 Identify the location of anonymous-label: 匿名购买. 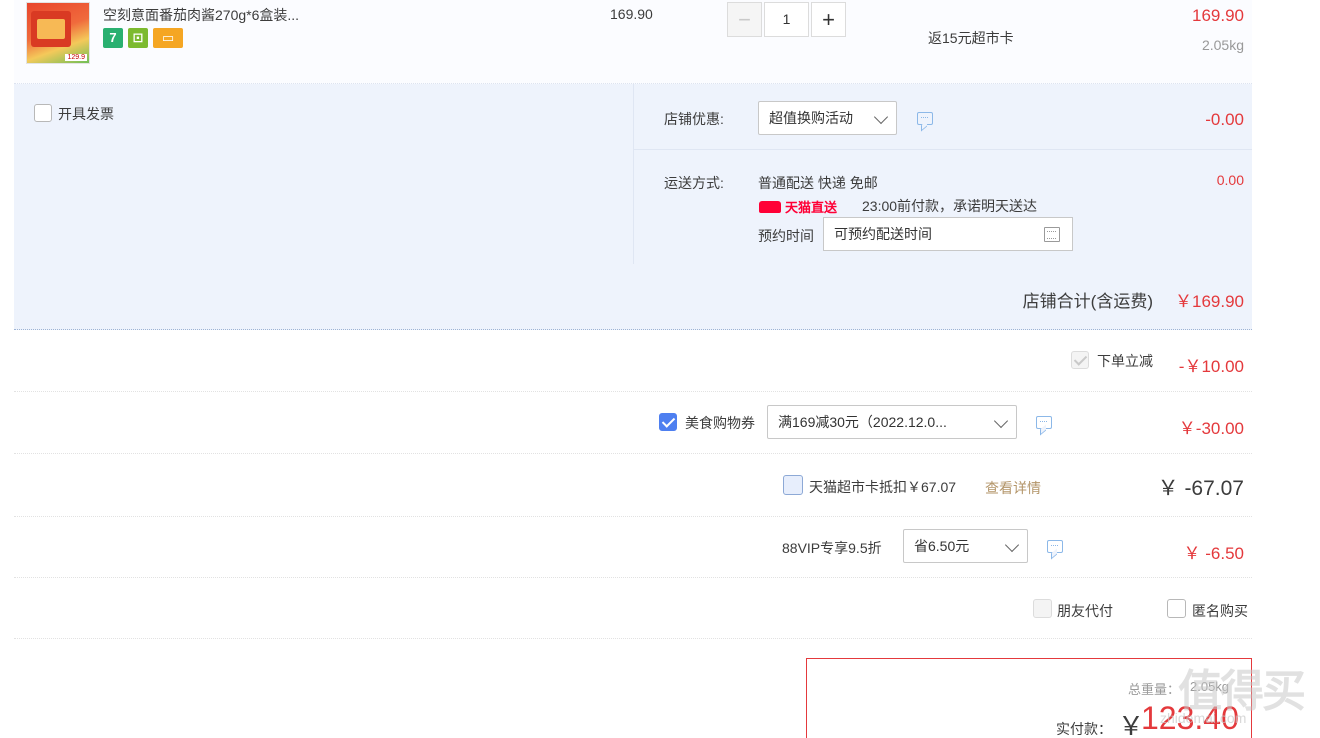
(1220, 611).